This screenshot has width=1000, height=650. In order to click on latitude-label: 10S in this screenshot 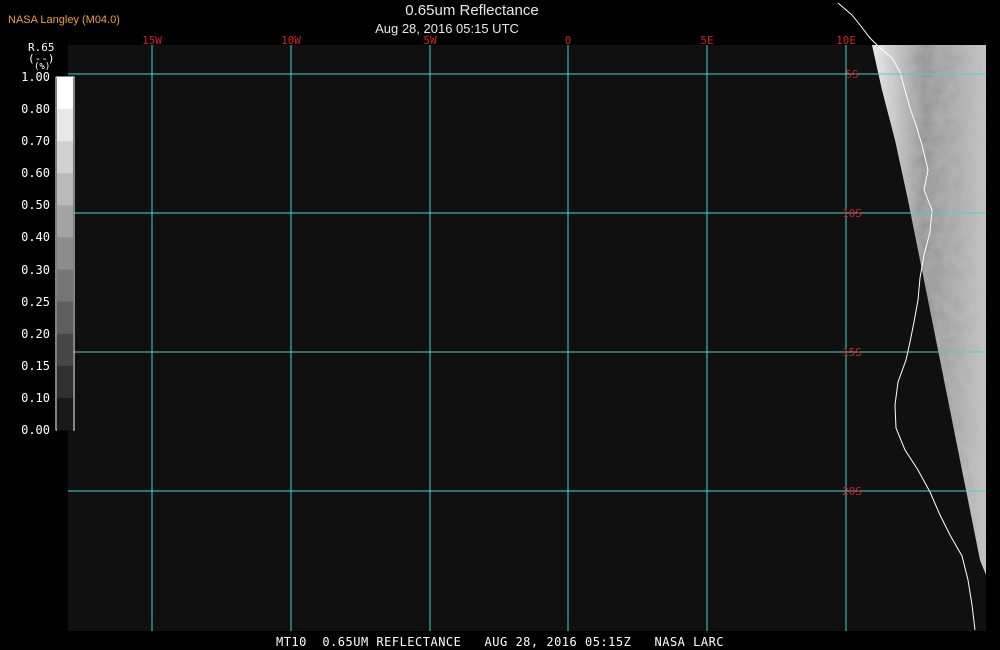, I will do `click(852, 213)`.